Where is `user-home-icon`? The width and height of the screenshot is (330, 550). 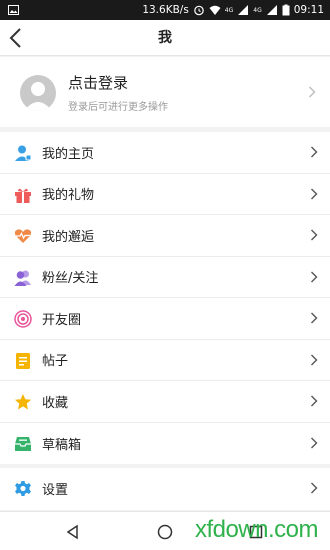
user-home-icon is located at coordinates (23, 153).